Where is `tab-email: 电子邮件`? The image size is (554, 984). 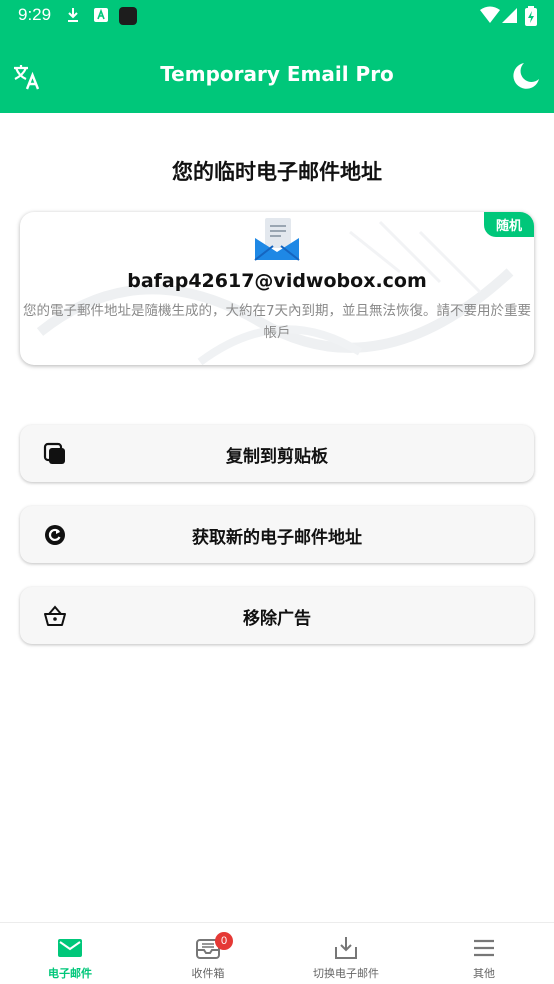
tab-email: 电子邮件 is located at coordinates (70, 953).